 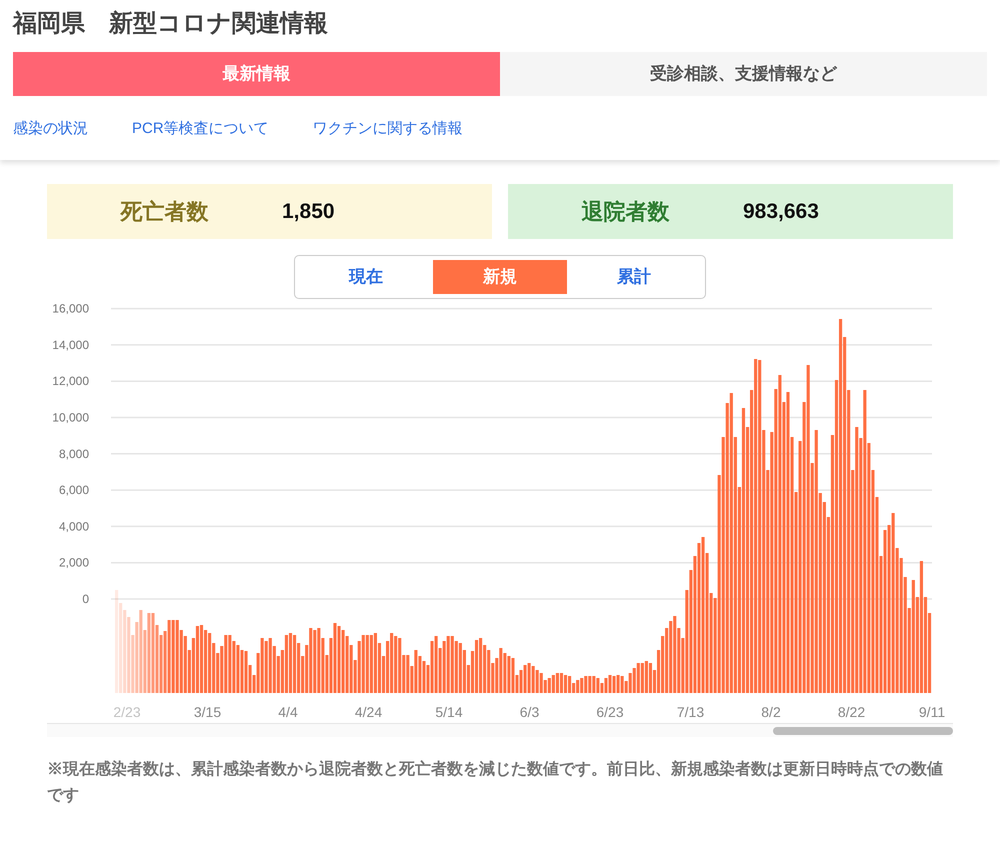 What do you see at coordinates (50, 133) in the screenshot?
I see `nav-link: 感染の状況` at bounding box center [50, 133].